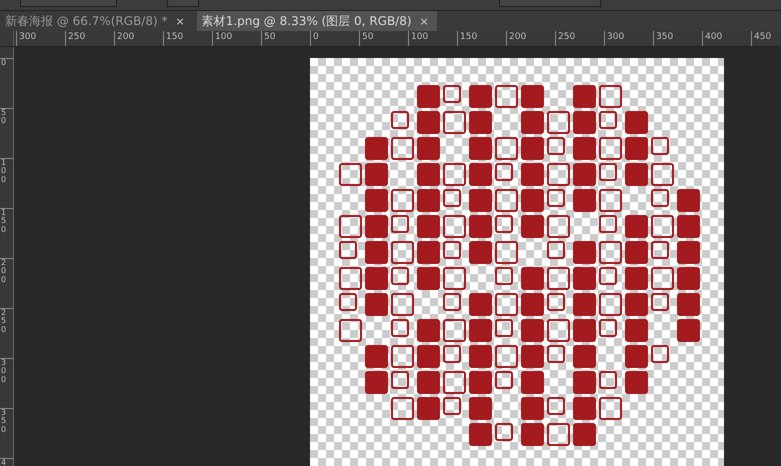 This screenshot has height=466, width=781. I want to click on document-tab: 素材1.png @ 8.33% (图层 0, RGB/8) ×, so click(316, 21).